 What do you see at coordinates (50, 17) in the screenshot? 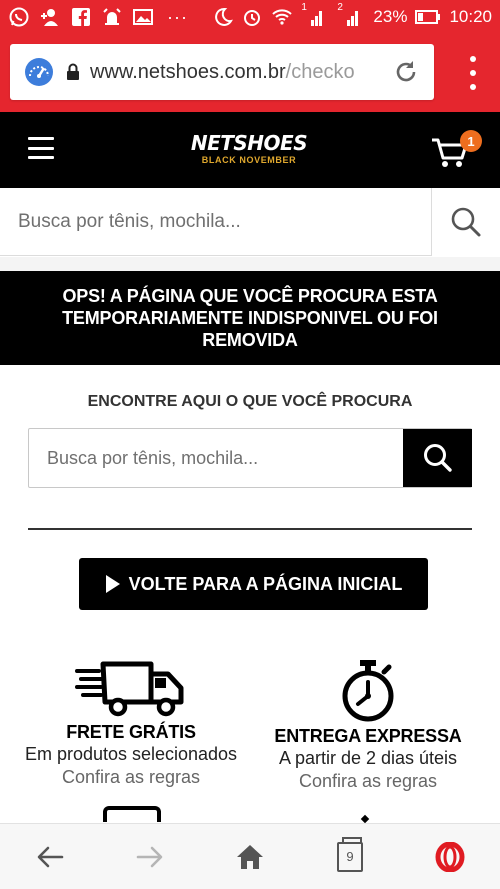
I see `add-contact-icon` at bounding box center [50, 17].